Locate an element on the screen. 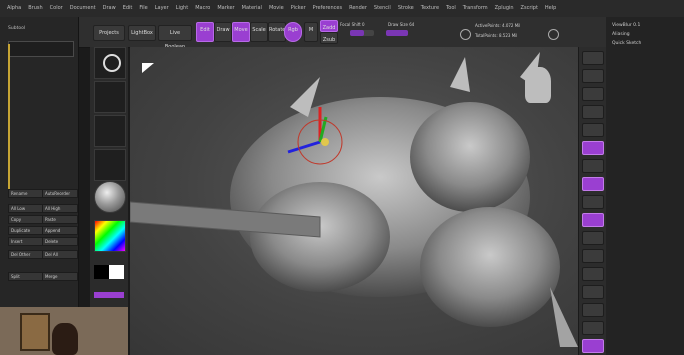 This screenshot has height=355, width=684. subtool-slot is located at coordinates (41, 49).